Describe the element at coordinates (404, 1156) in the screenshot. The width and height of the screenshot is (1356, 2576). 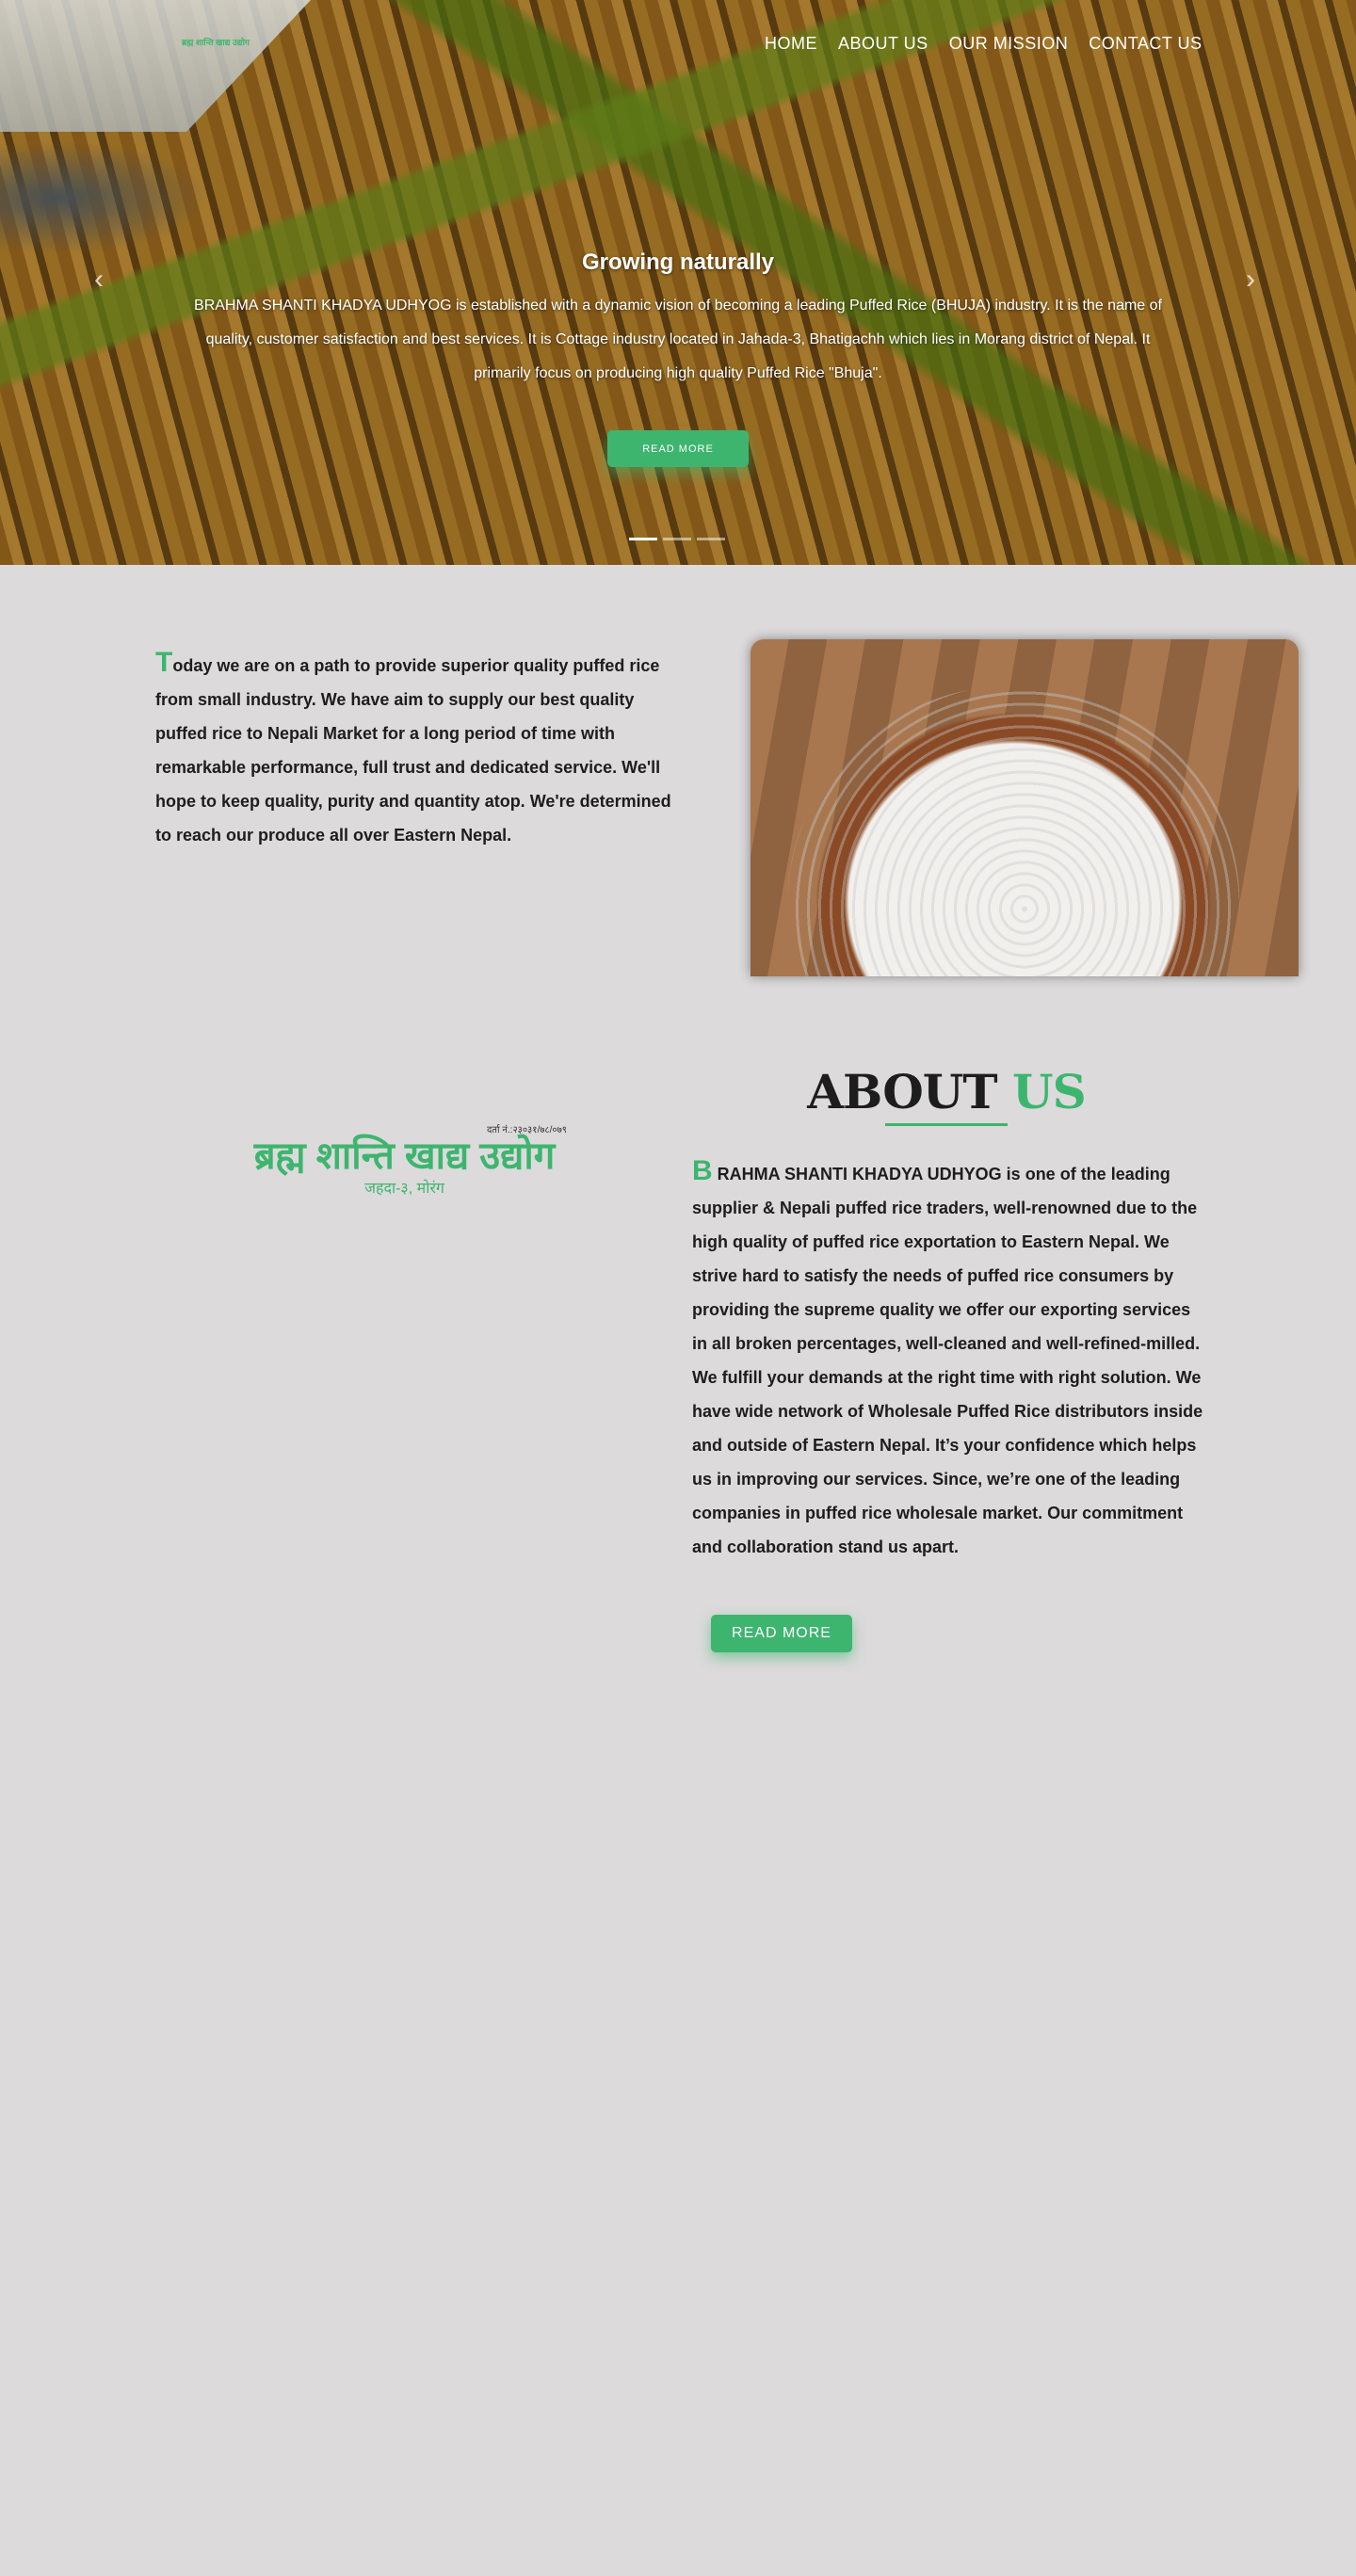
I see `logo-name: ब्रह्म शान्ति खाद्य उद्योग` at that location.